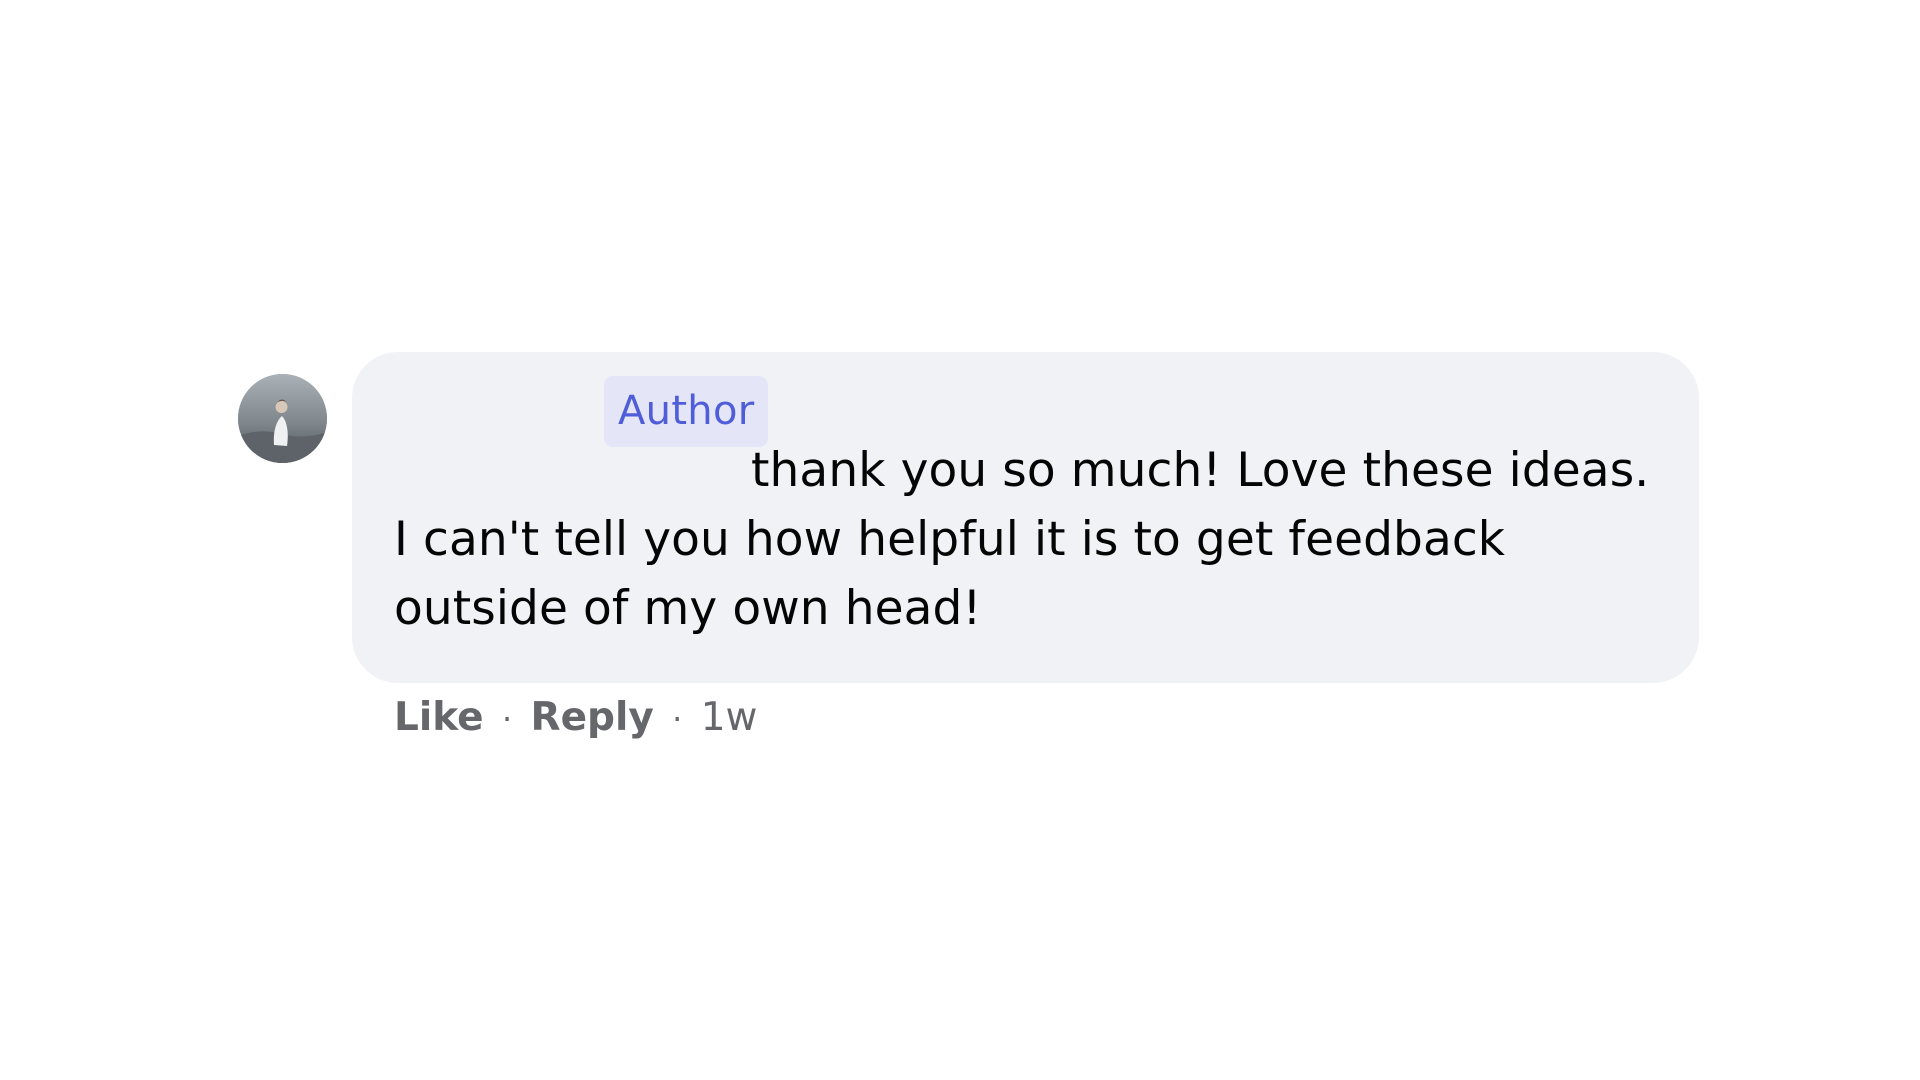 This screenshot has width=1920, height=1080. Describe the element at coordinates (729, 717) in the screenshot. I see `timestamp: 1w` at that location.